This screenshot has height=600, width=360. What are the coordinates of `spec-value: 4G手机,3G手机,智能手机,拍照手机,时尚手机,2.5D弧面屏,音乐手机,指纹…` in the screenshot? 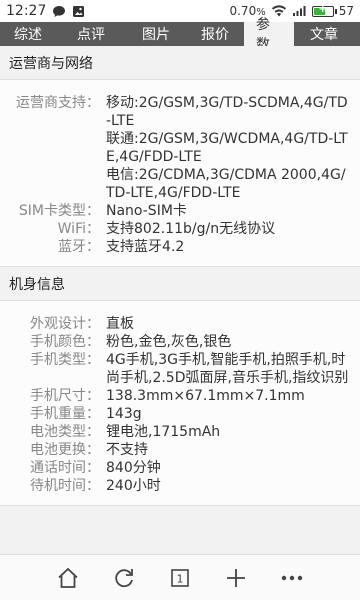 It's located at (227, 369).